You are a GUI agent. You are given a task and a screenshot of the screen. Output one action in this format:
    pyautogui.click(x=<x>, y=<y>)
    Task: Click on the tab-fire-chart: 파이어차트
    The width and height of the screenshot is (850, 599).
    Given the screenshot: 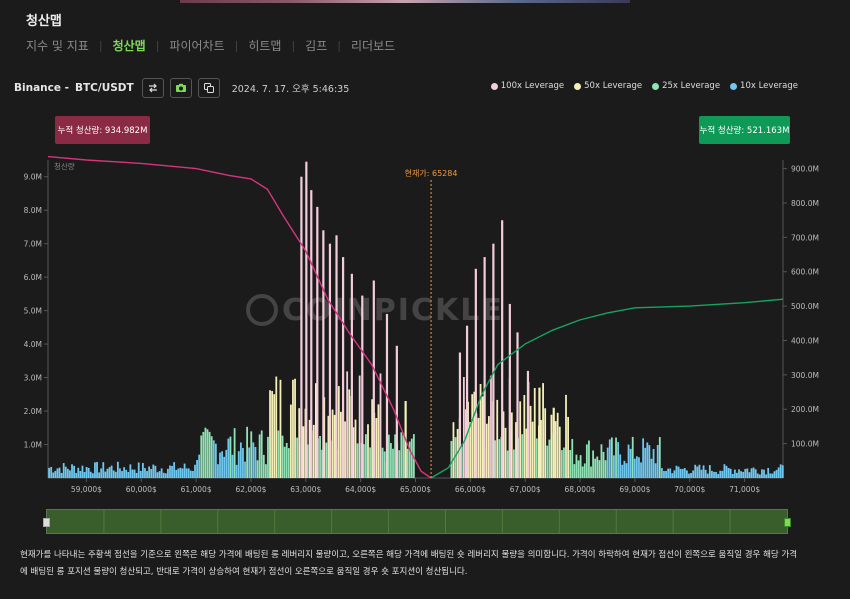 What is the action you would take?
    pyautogui.click(x=196, y=45)
    